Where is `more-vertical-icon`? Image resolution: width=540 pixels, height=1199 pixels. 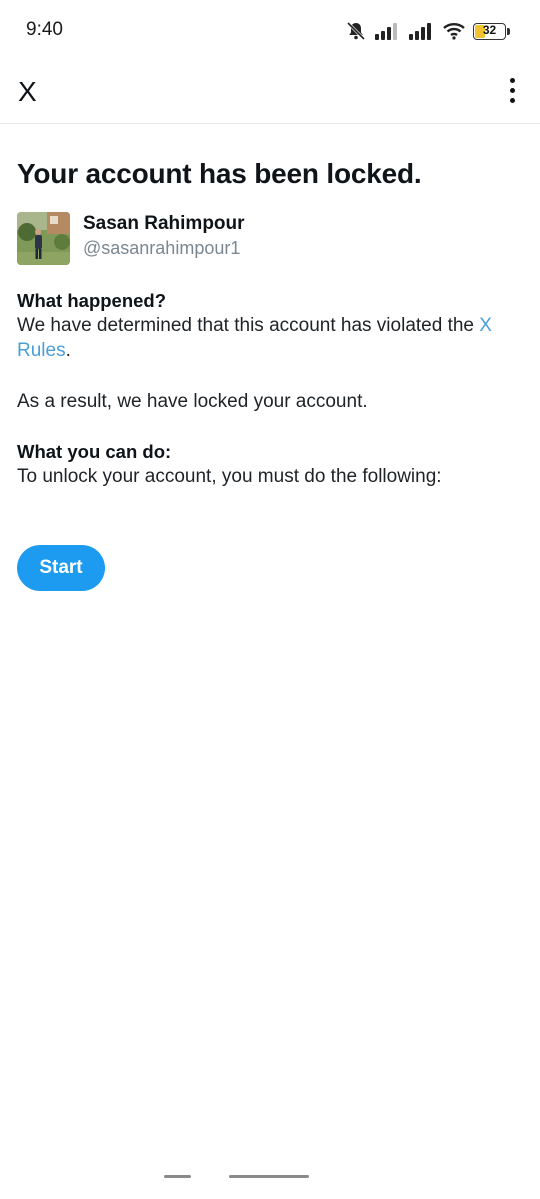 more-vertical-icon is located at coordinates (512, 90).